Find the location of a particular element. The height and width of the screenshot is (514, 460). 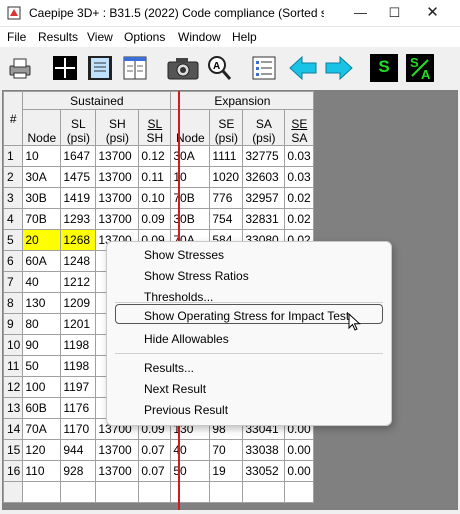

sl-sh-ratio-cell: 0.11 is located at coordinates (155, 177).